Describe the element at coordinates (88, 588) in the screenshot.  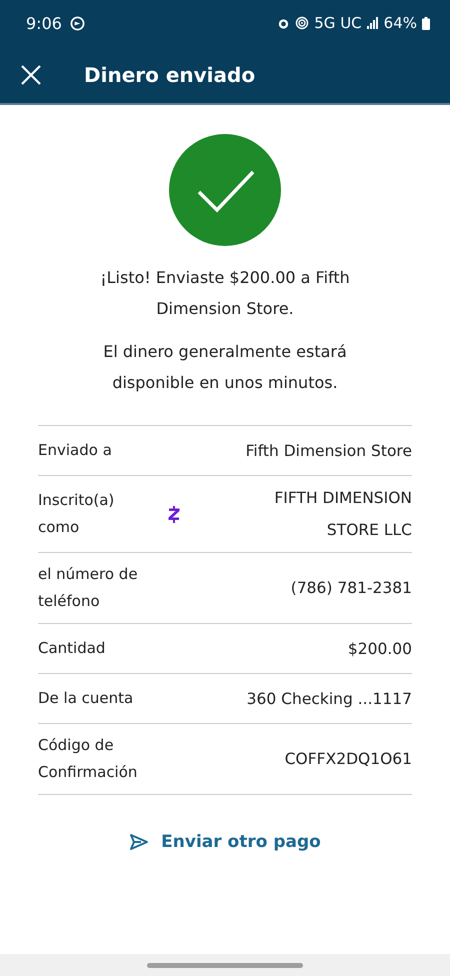
I see `detail-label: el número de teléfono` at that location.